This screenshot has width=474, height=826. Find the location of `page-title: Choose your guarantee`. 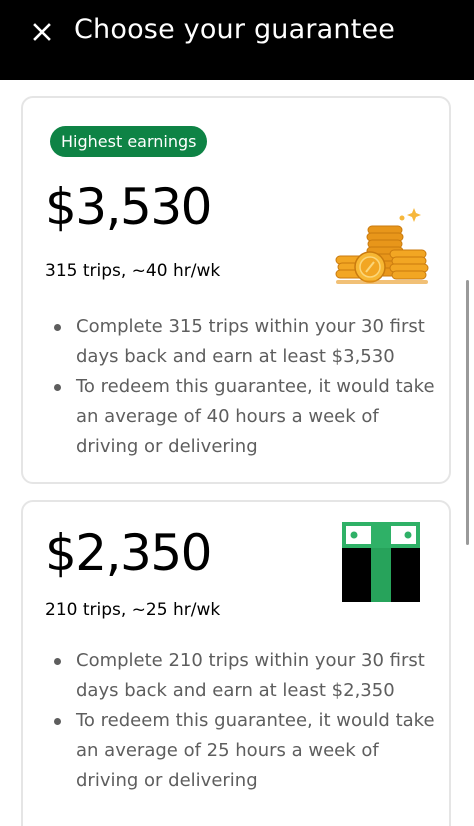

page-title: Choose your guarantee is located at coordinates (235, 29).